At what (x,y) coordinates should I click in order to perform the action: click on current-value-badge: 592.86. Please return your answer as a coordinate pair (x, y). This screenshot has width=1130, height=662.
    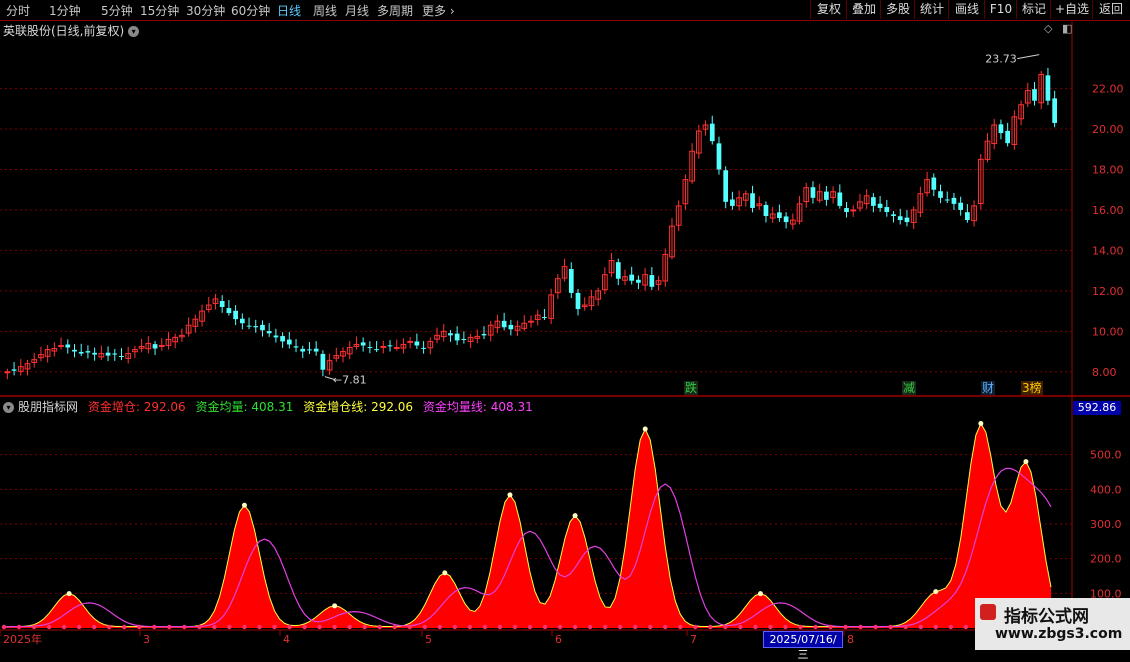
    Looking at the image, I should click on (1097, 408).